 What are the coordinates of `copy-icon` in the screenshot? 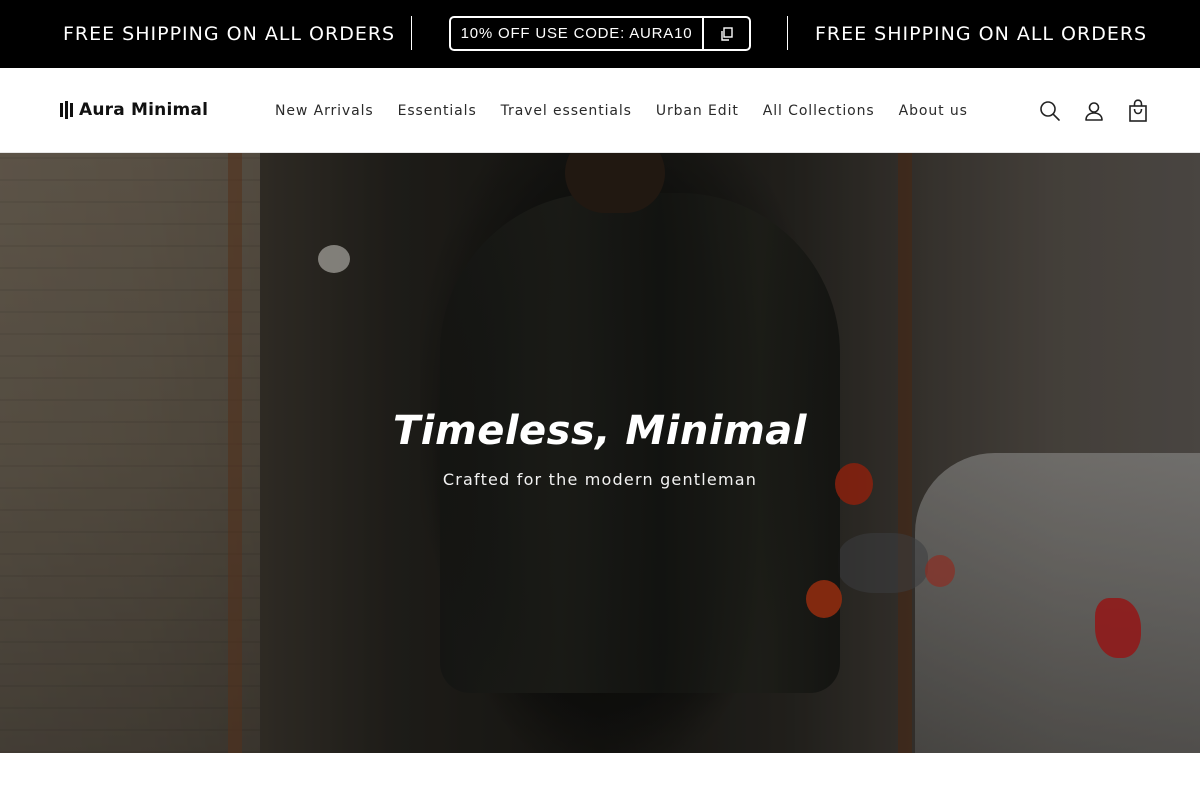 It's located at (726, 33).